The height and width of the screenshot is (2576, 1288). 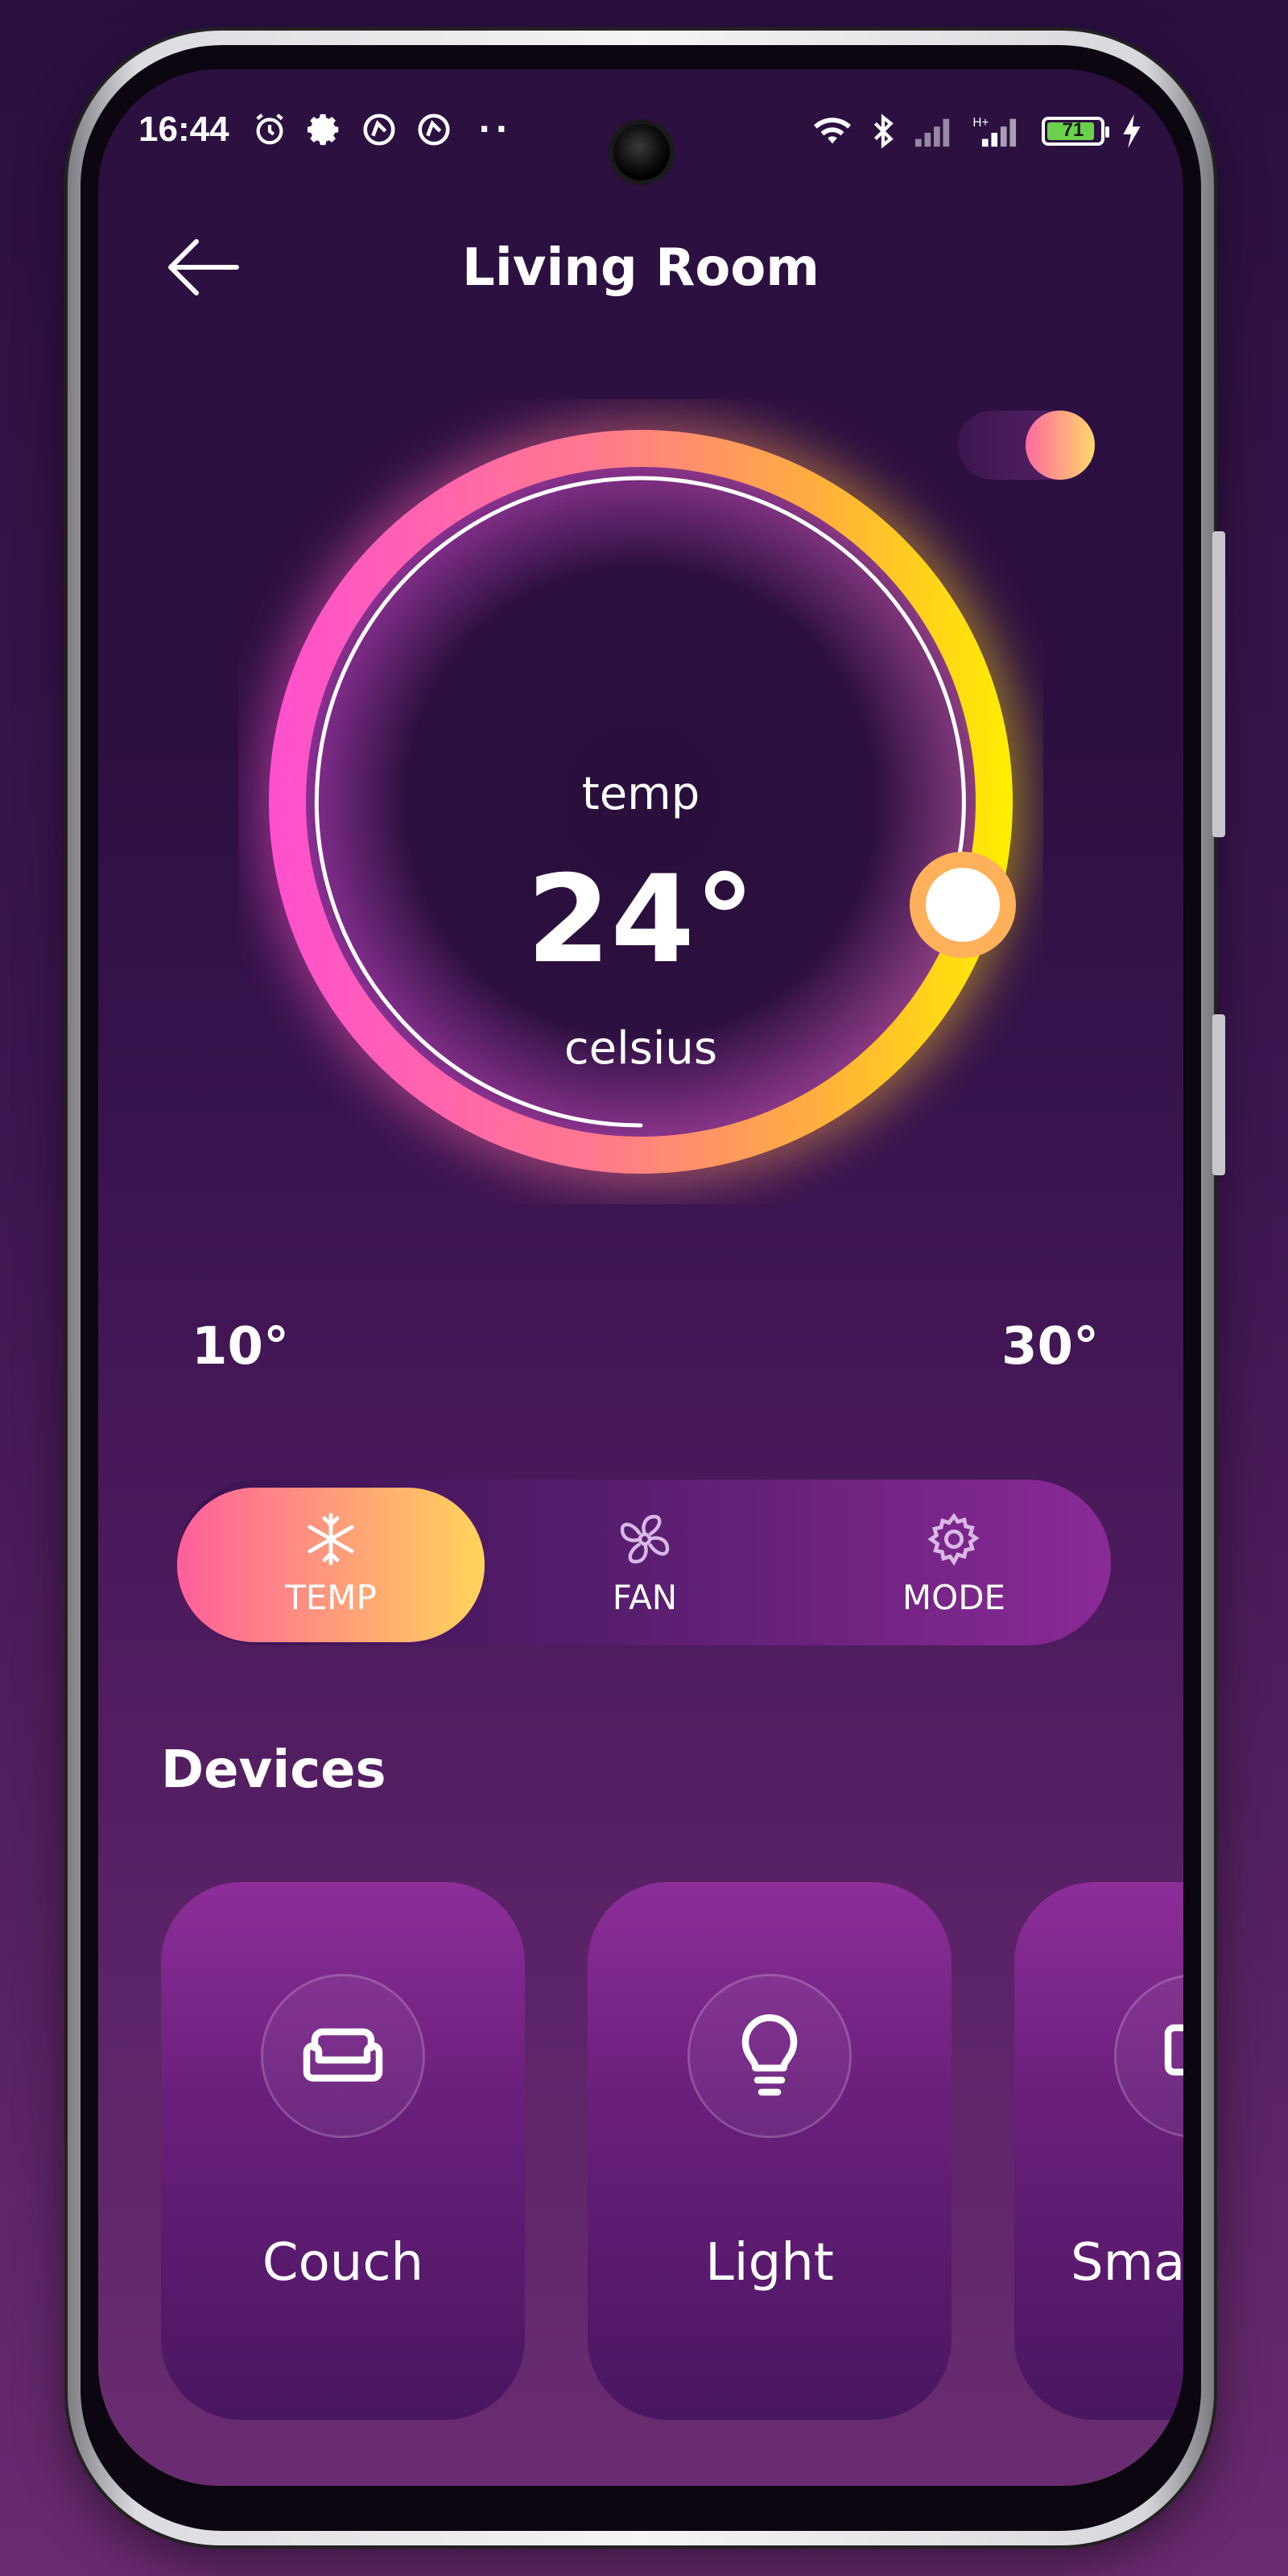 What do you see at coordinates (640, 268) in the screenshot?
I see `page-title: Living Room` at bounding box center [640, 268].